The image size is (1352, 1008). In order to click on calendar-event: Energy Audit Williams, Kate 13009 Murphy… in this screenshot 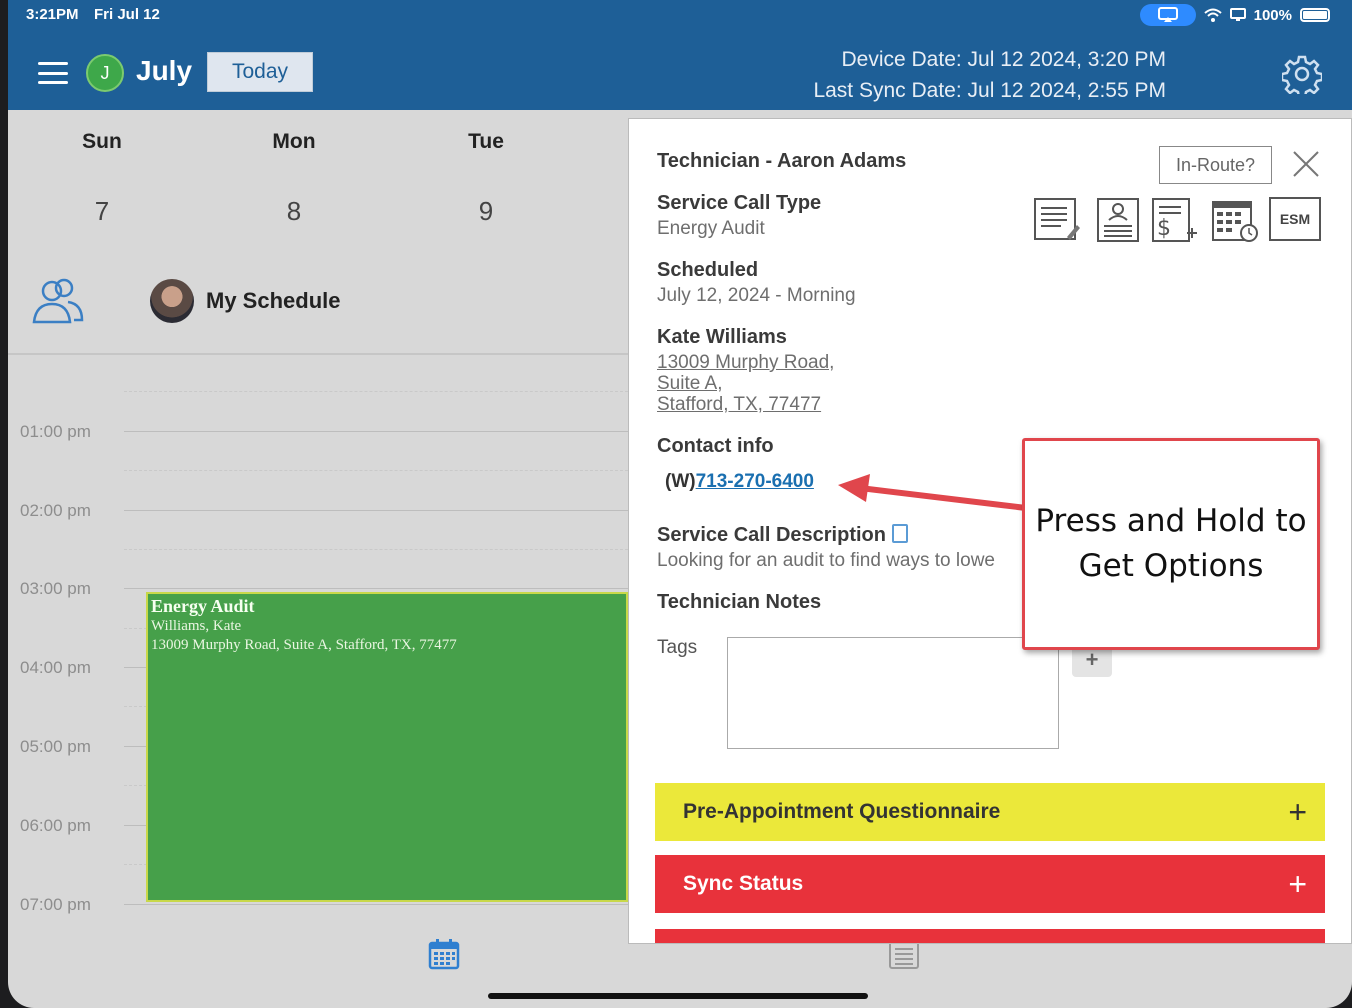, I will do `click(387, 747)`.